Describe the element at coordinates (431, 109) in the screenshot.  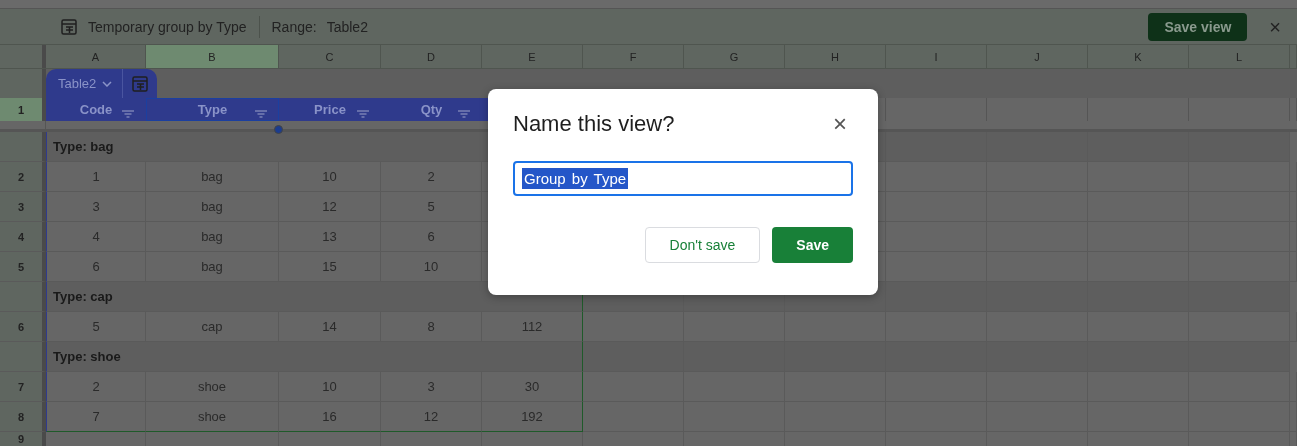
I see `table-column-header: Qty` at that location.